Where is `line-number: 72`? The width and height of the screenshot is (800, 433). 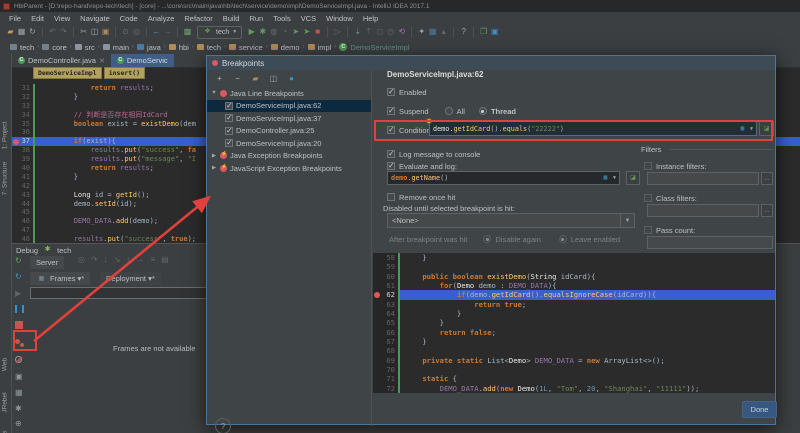
line-number: 72 is located at coordinates (385, 388).